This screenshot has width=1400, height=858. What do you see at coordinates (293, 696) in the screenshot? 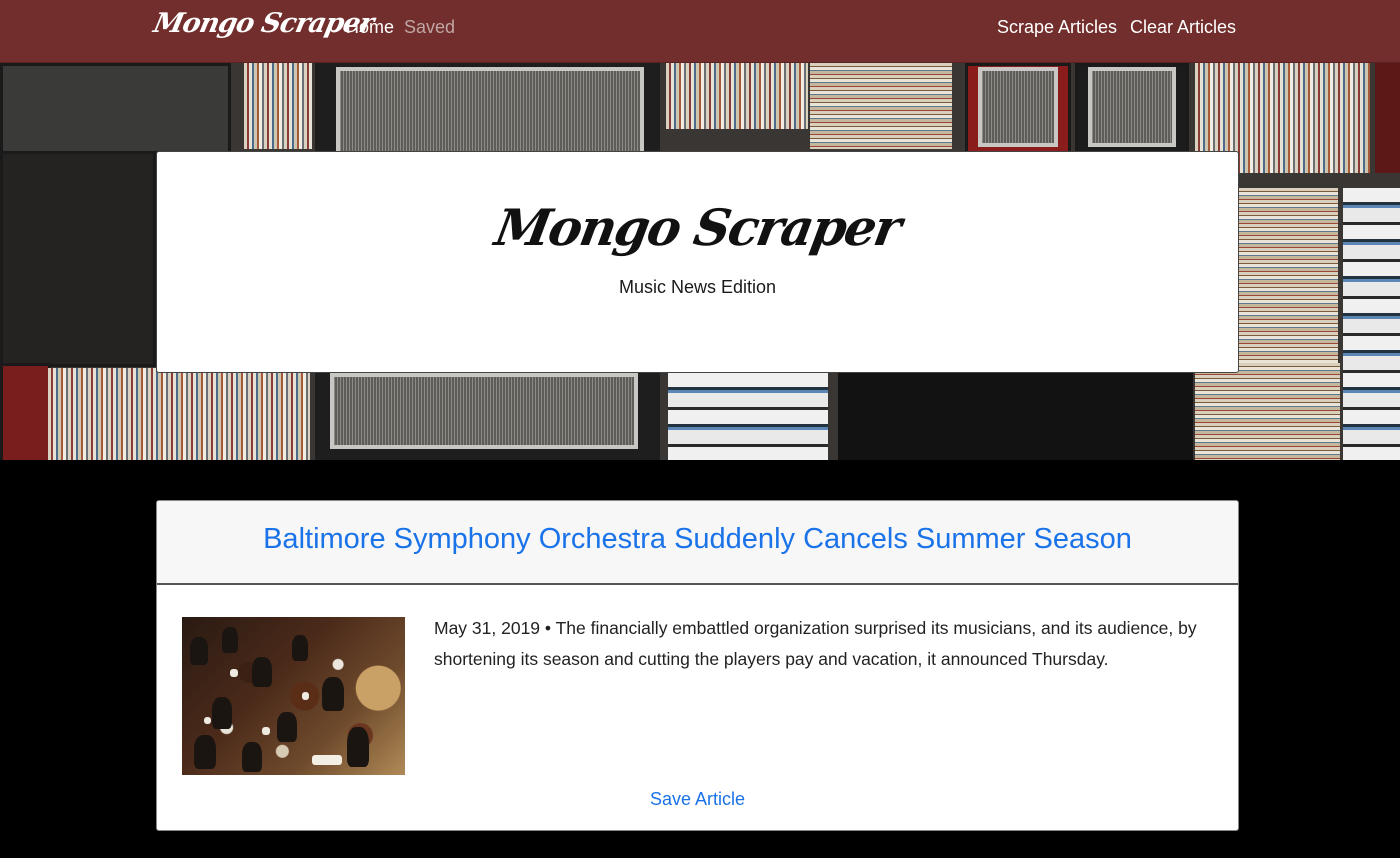
I see `article-thumbnail` at bounding box center [293, 696].